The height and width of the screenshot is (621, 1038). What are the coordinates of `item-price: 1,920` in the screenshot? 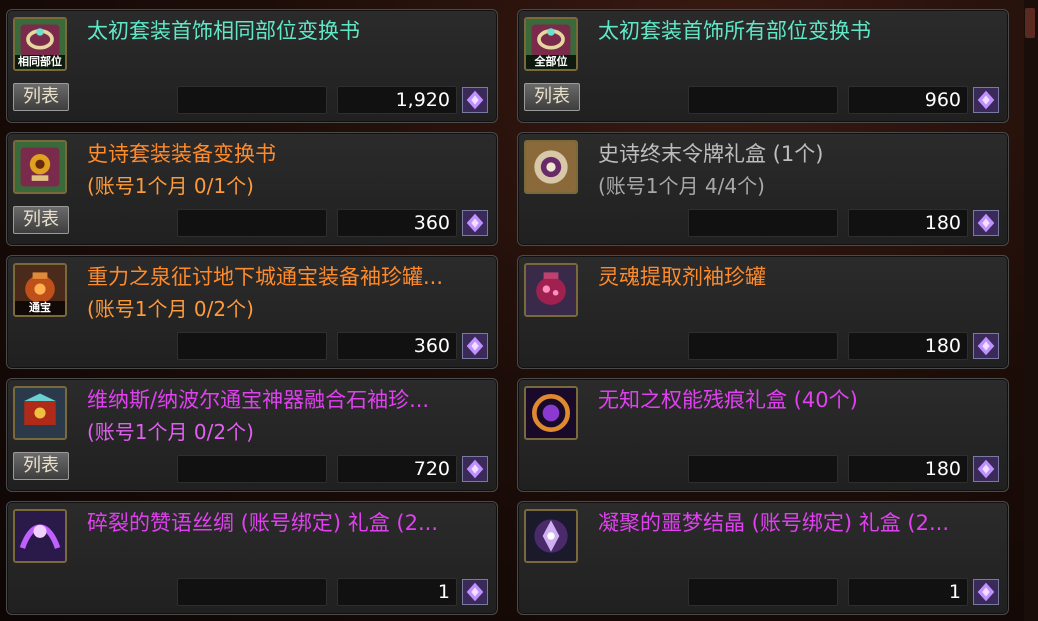 It's located at (397, 100).